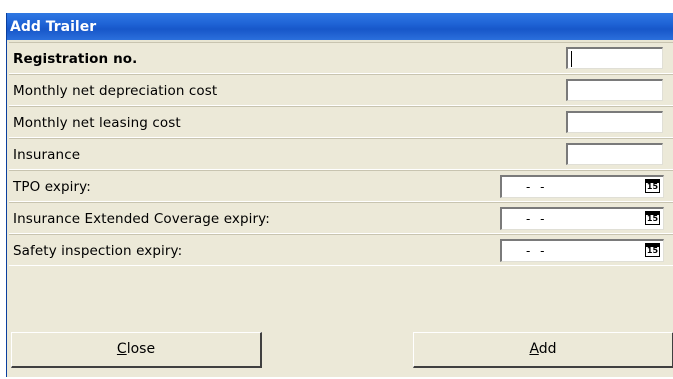  What do you see at coordinates (614, 58) in the screenshot?
I see `registration-input` at bounding box center [614, 58].